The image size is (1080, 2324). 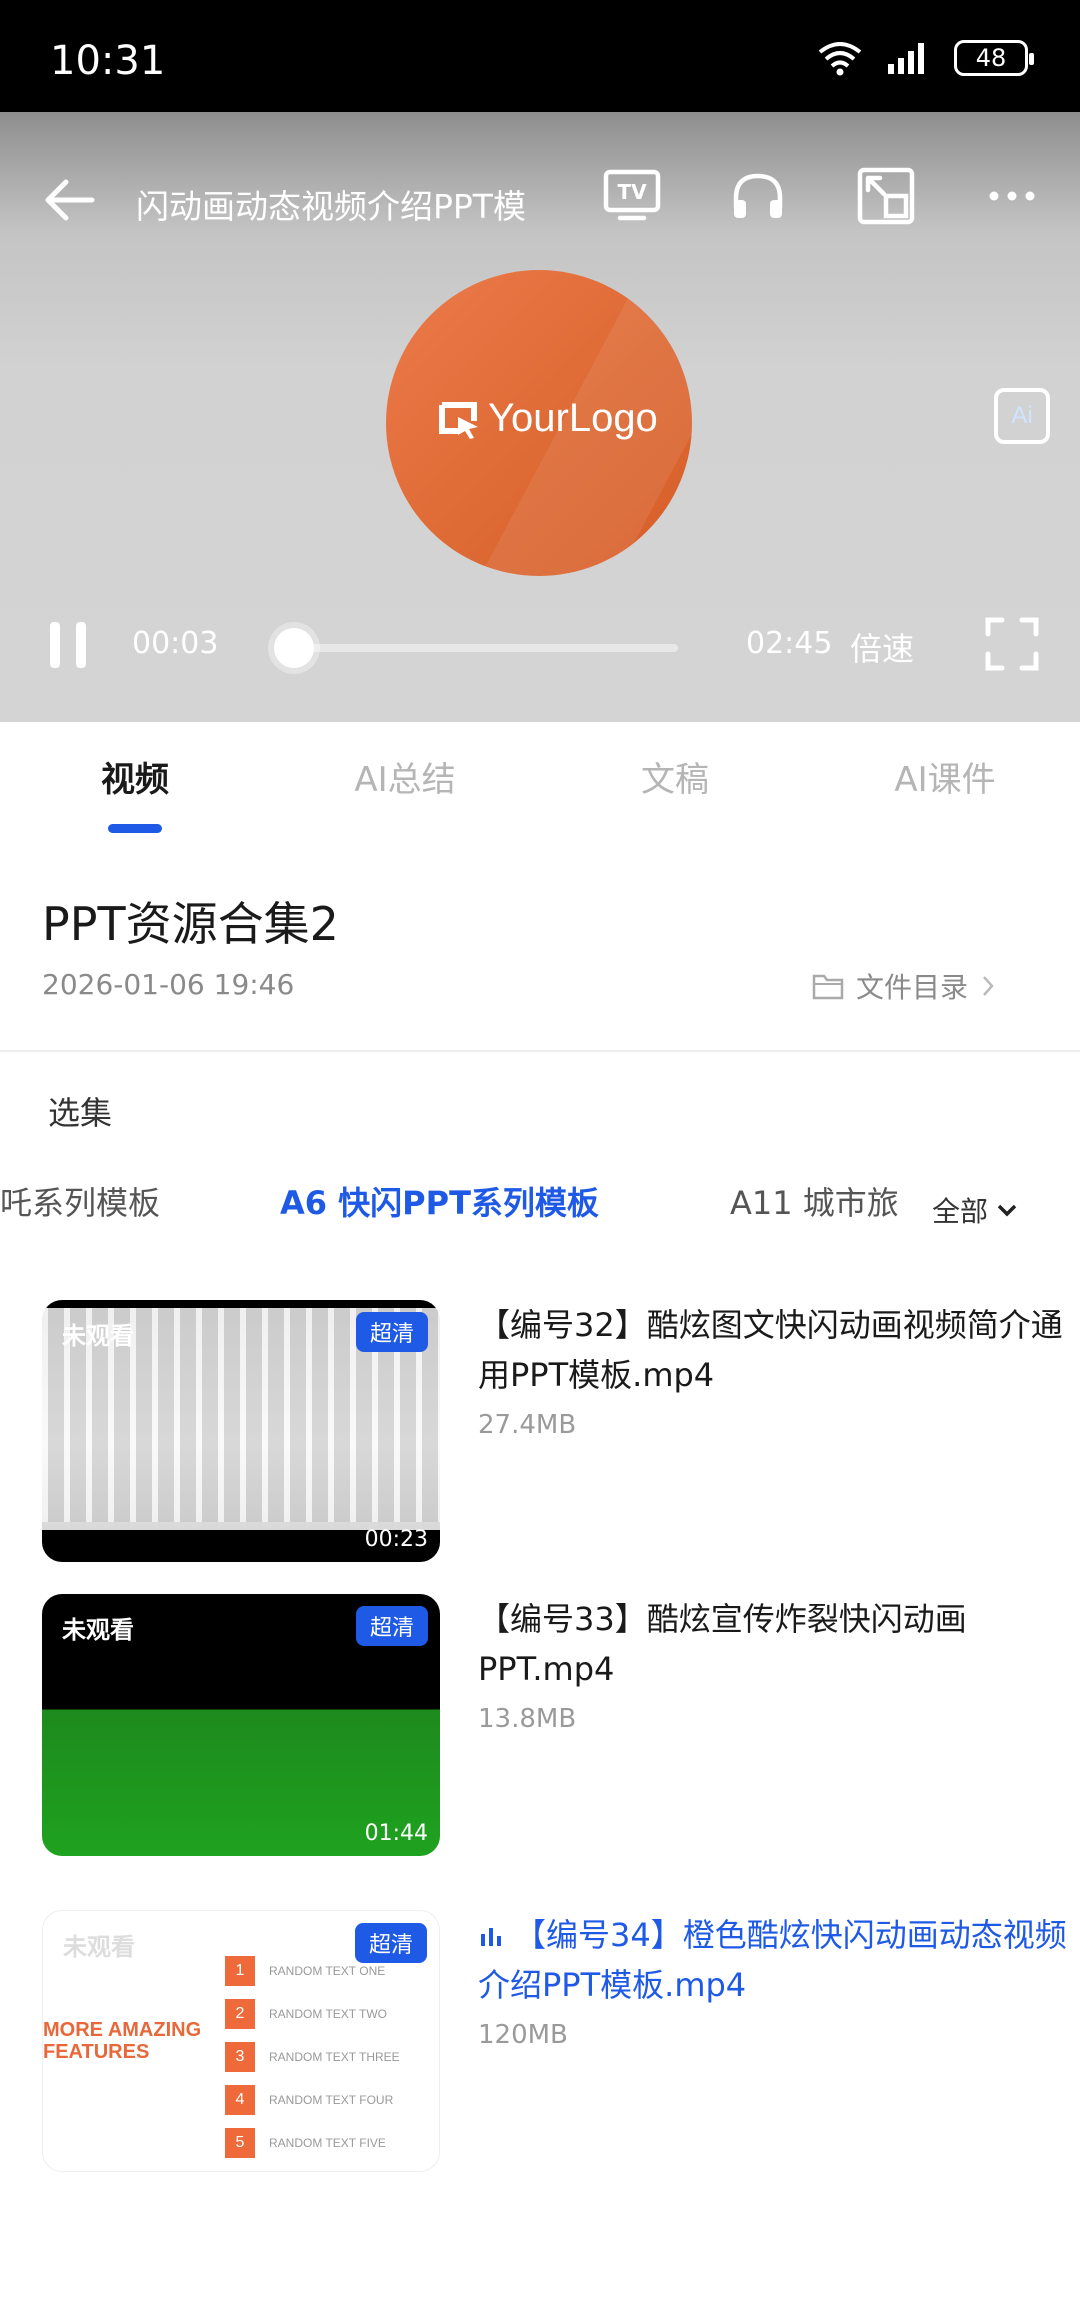 What do you see at coordinates (190, 924) in the screenshot?
I see `playlist-title: PPT资源合集2` at bounding box center [190, 924].